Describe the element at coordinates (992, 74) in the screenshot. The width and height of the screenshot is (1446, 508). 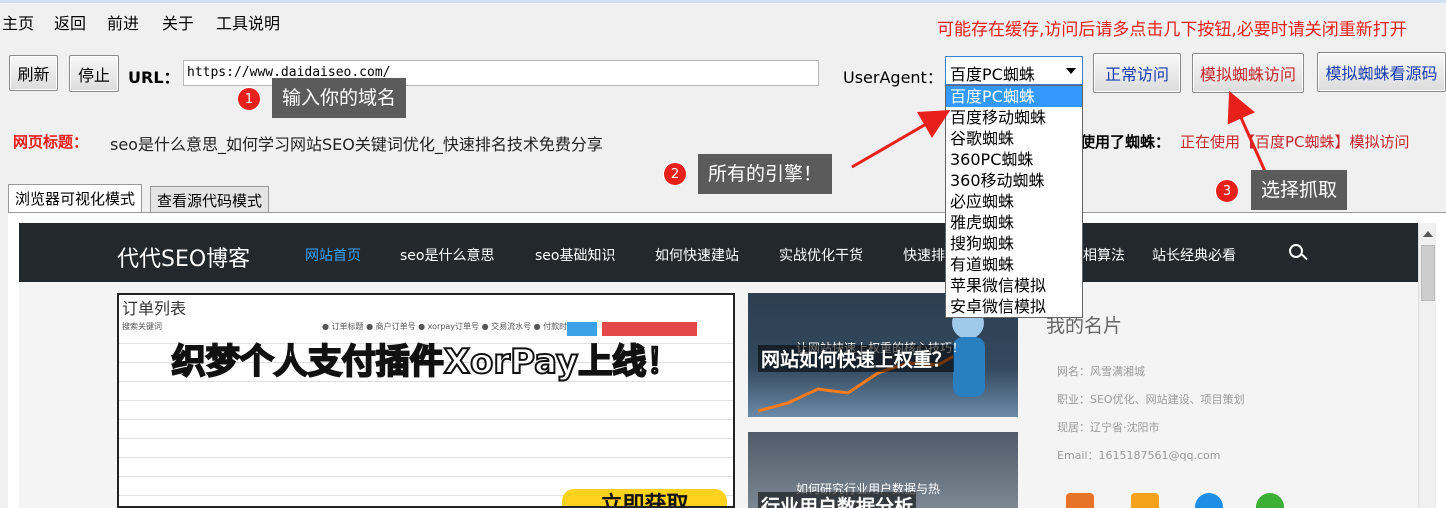
I see `useragent-selected-value: 百度PC蜘蛛` at that location.